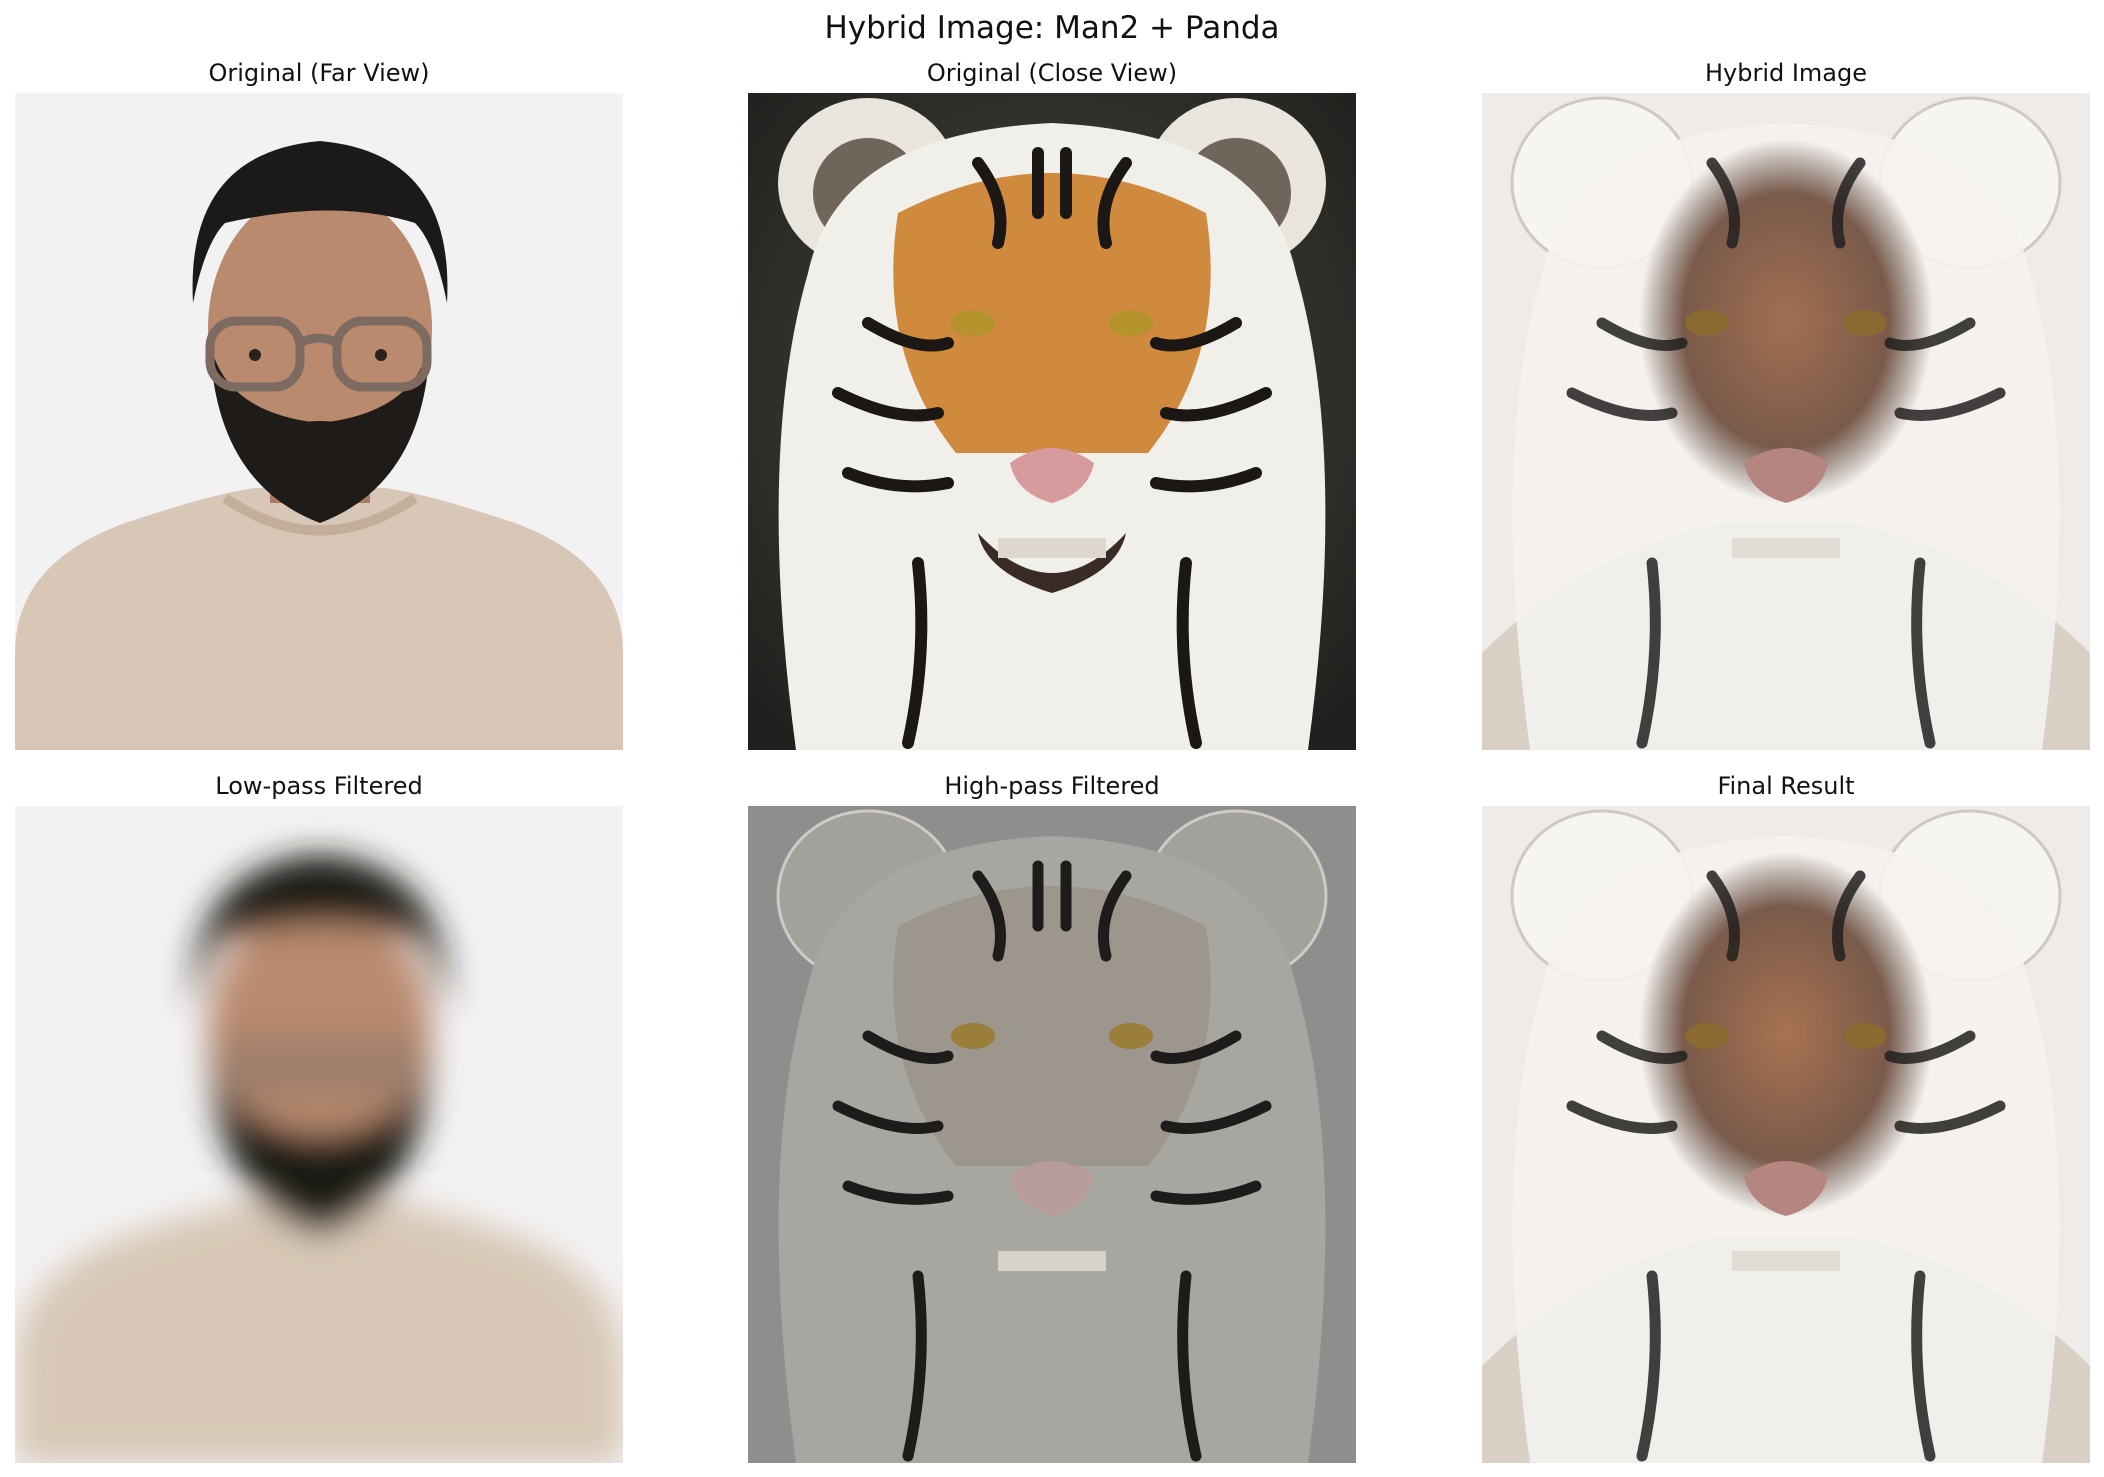 This screenshot has height=1477, width=2104. Describe the element at coordinates (1052, 421) in the screenshot. I see `image-original-close-view` at that location.